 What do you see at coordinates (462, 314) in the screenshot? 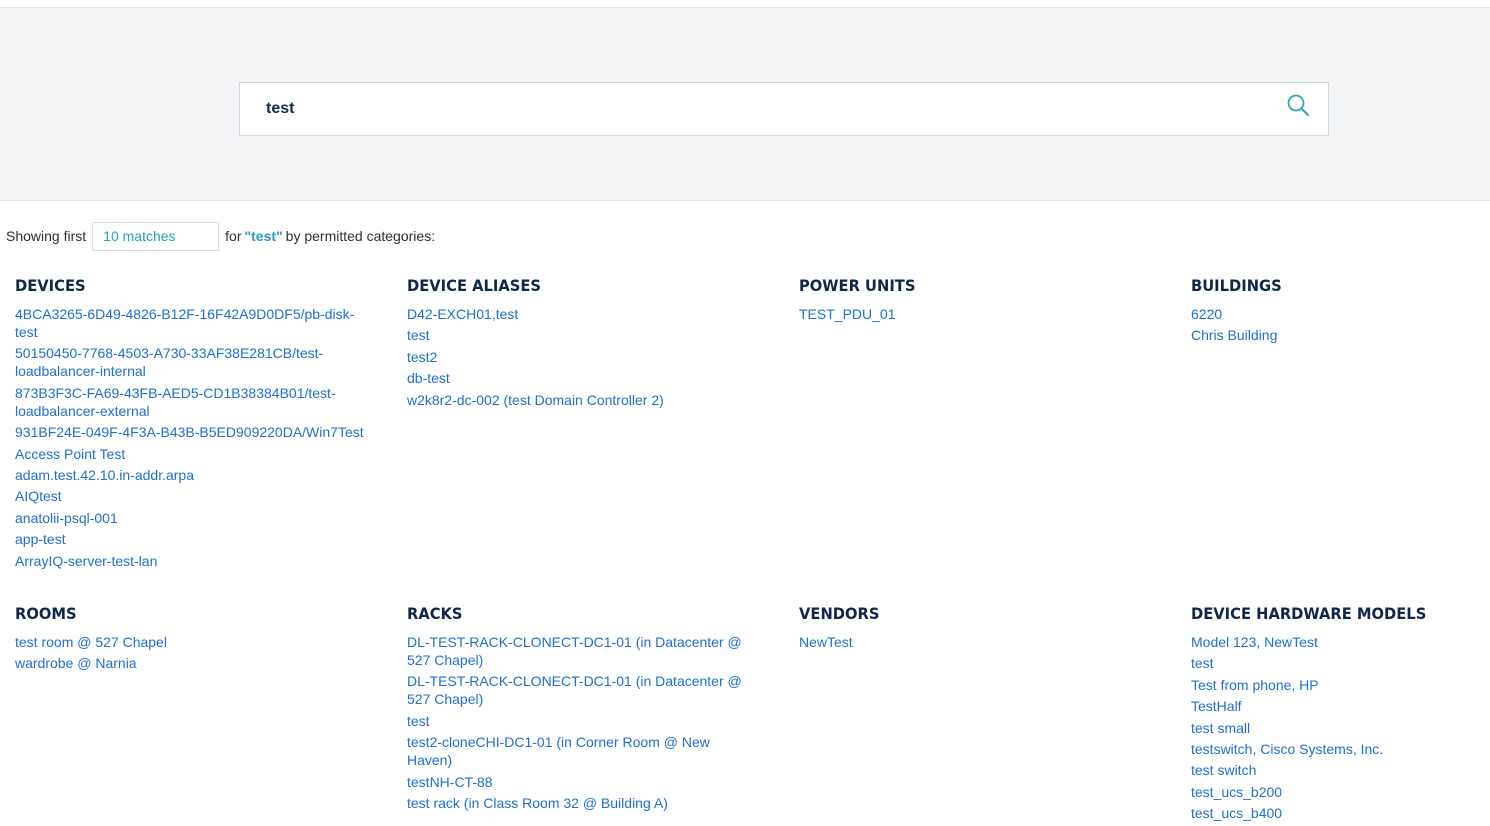
I see `result-link: D42-EXCH01,test` at bounding box center [462, 314].